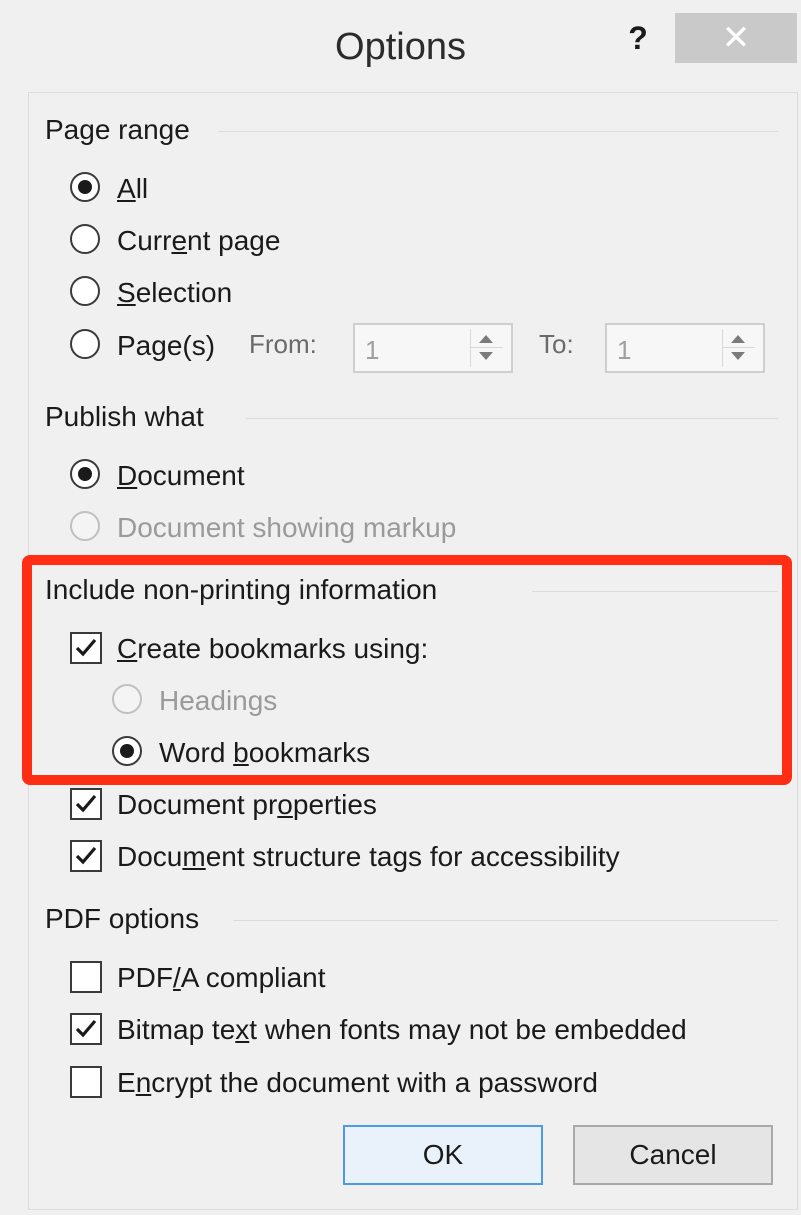 The image size is (801, 1215). Describe the element at coordinates (181, 475) in the screenshot. I see `radio-document-label: Document` at that location.